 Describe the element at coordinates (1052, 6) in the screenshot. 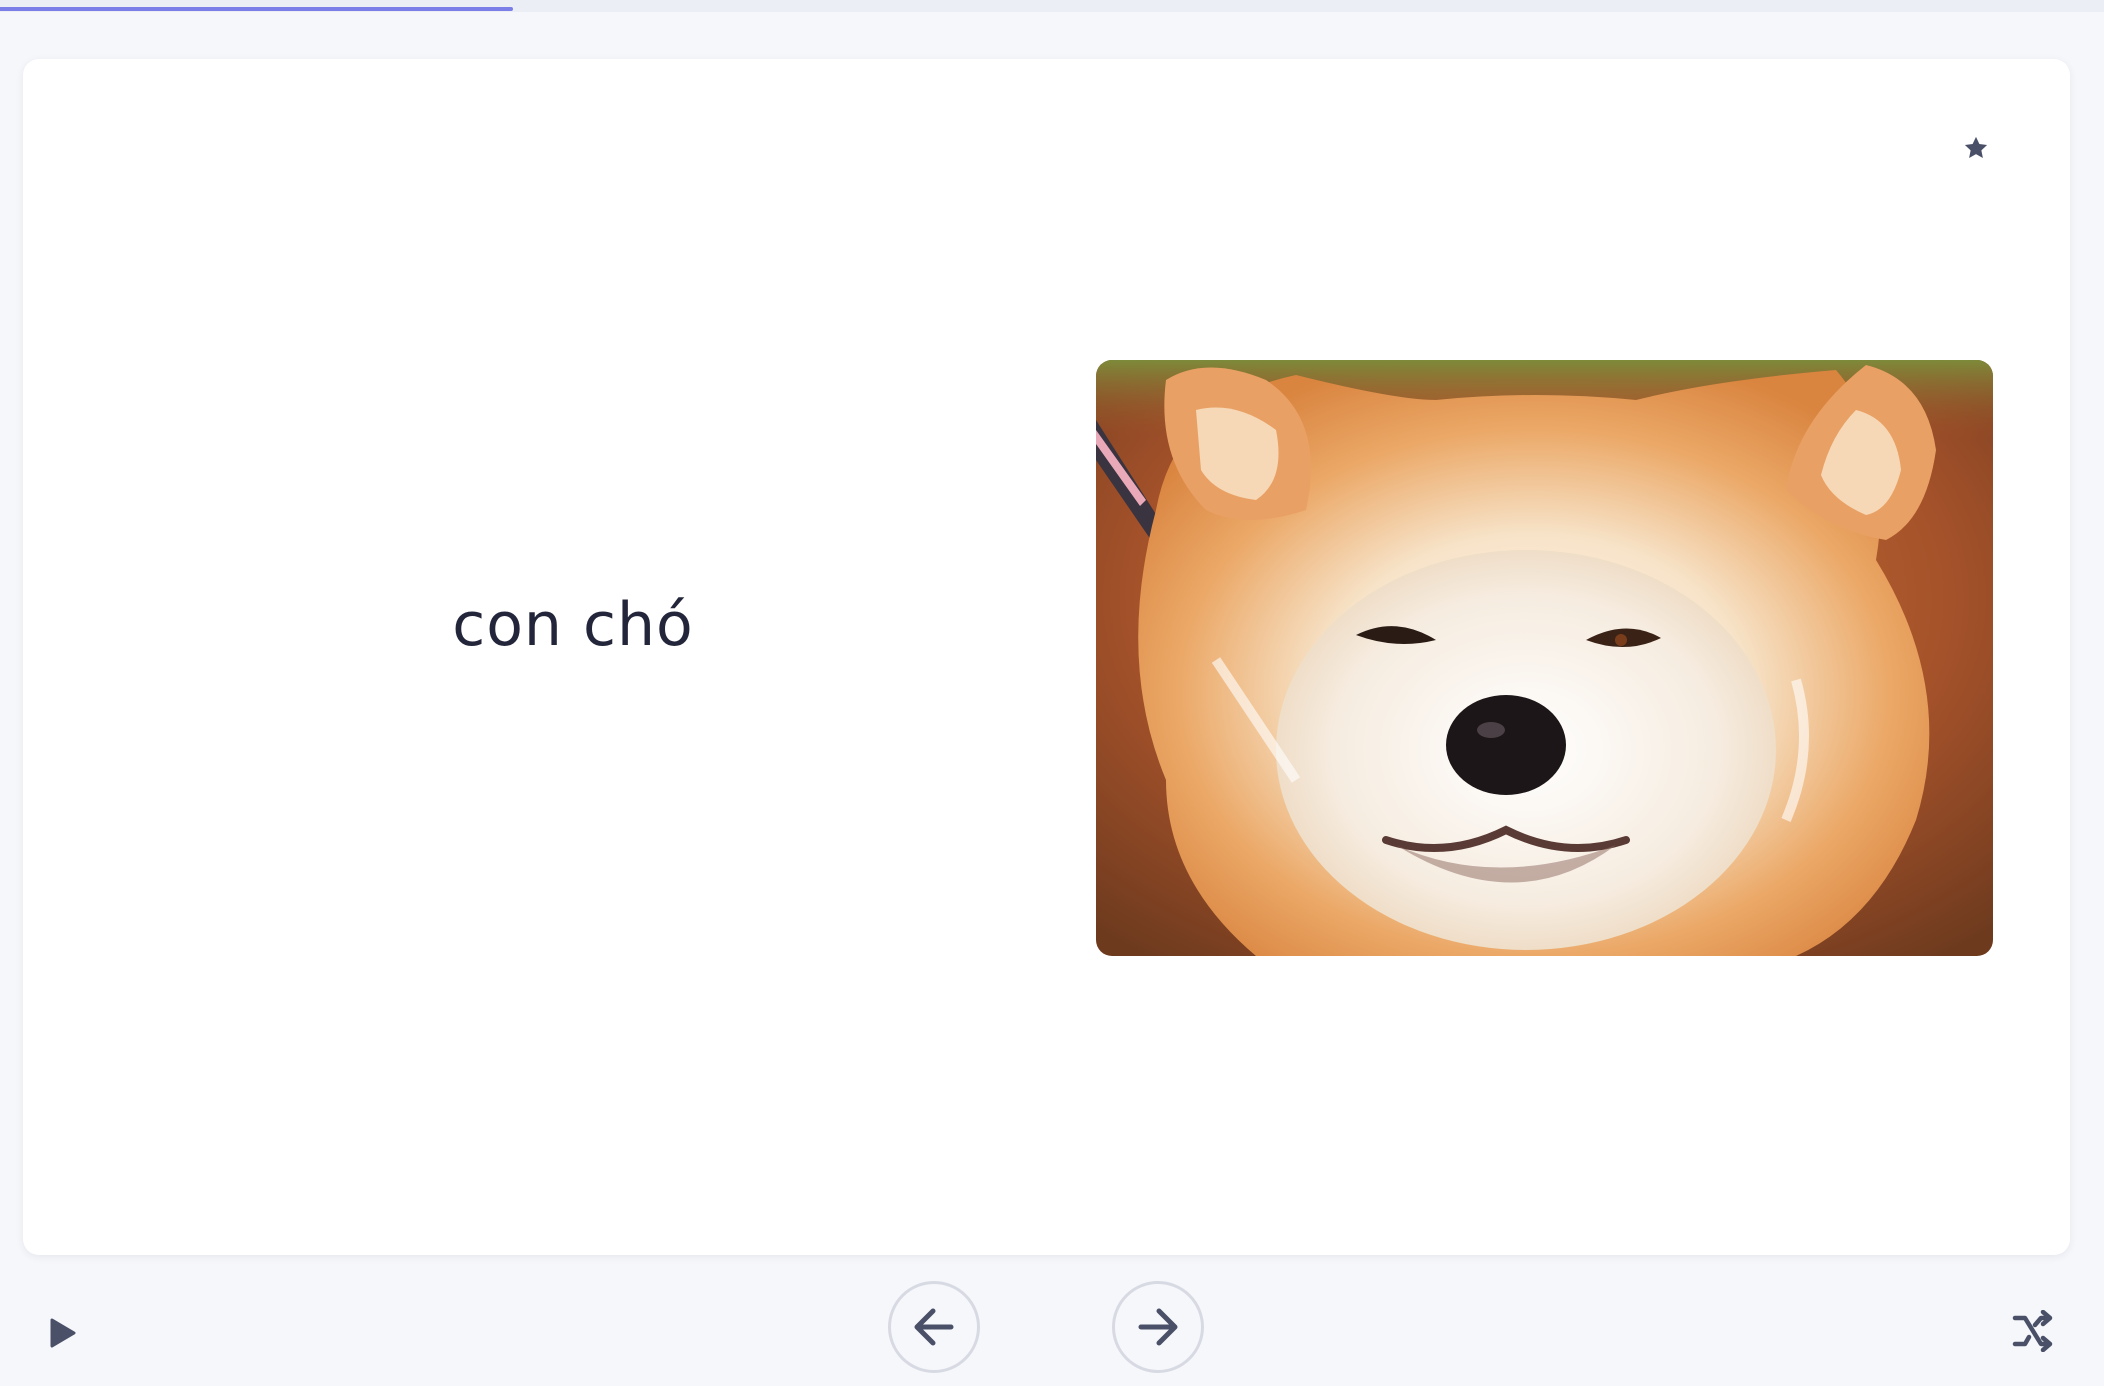

I see `progress-track` at that location.